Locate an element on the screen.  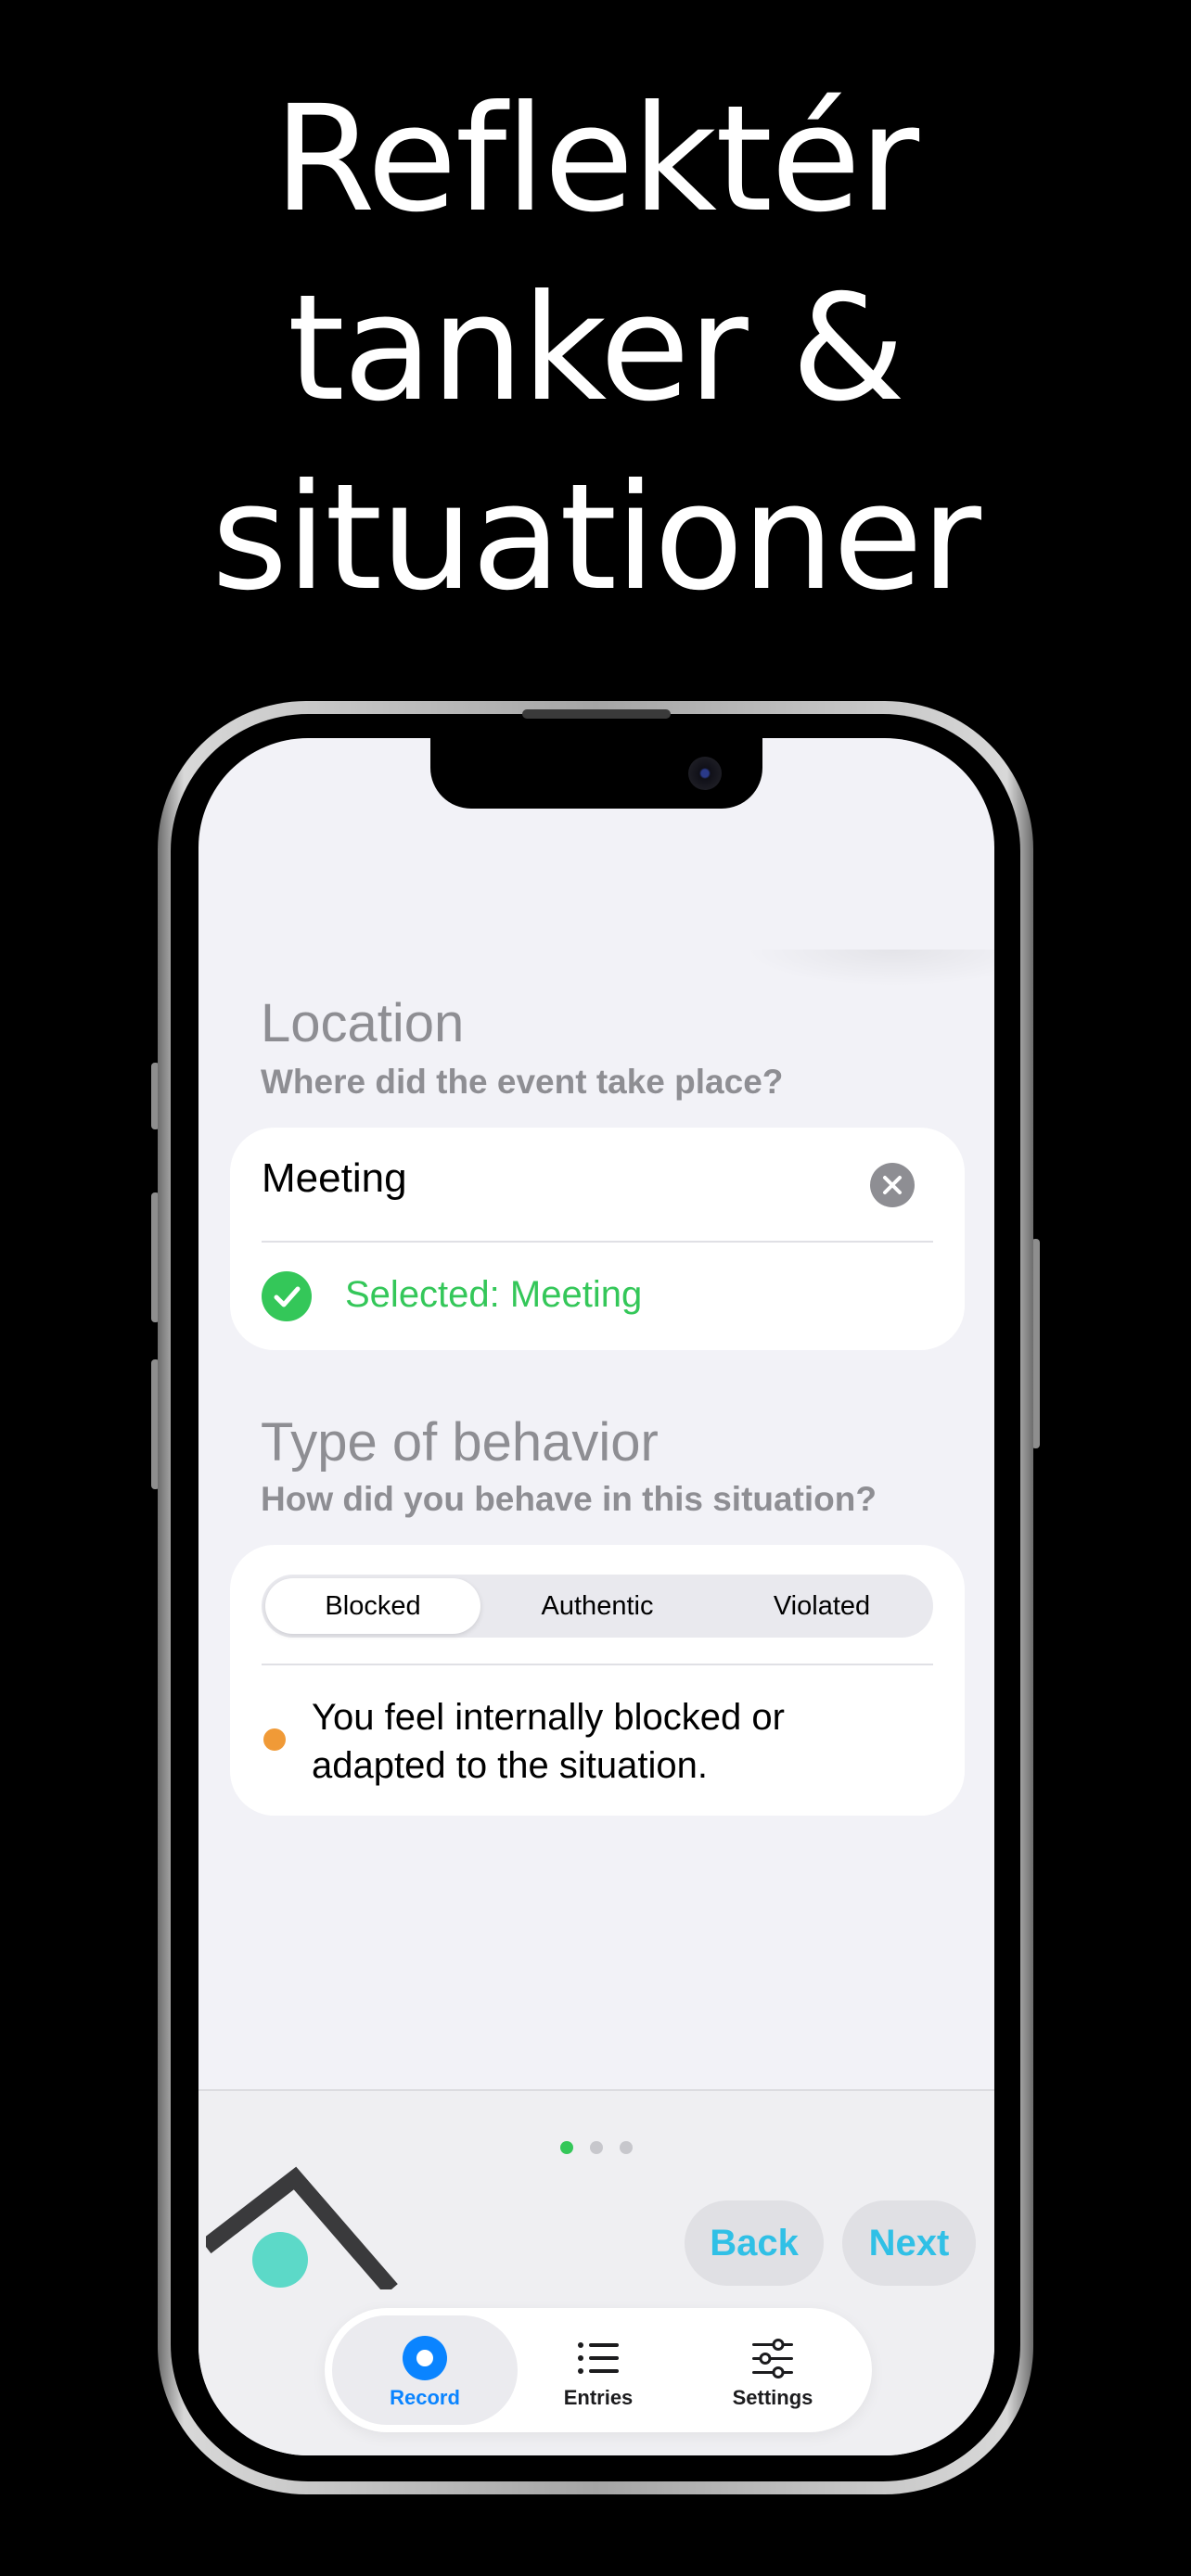
camera-icon is located at coordinates (705, 773).